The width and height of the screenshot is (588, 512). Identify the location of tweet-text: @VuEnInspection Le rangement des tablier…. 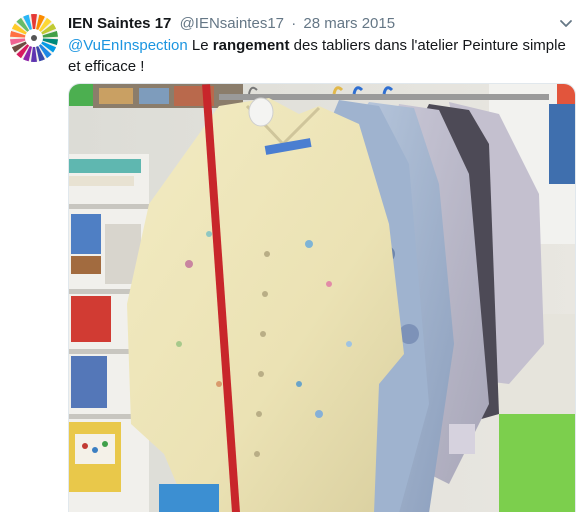
(318, 56).